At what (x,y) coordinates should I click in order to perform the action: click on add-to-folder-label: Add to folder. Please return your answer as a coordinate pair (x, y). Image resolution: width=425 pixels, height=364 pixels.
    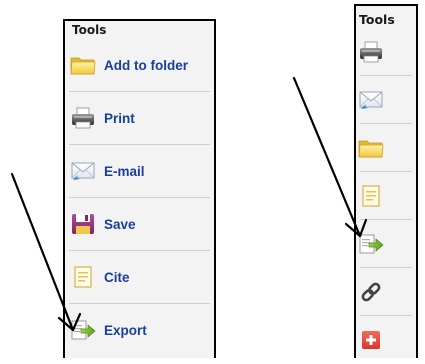
    Looking at the image, I should click on (146, 65).